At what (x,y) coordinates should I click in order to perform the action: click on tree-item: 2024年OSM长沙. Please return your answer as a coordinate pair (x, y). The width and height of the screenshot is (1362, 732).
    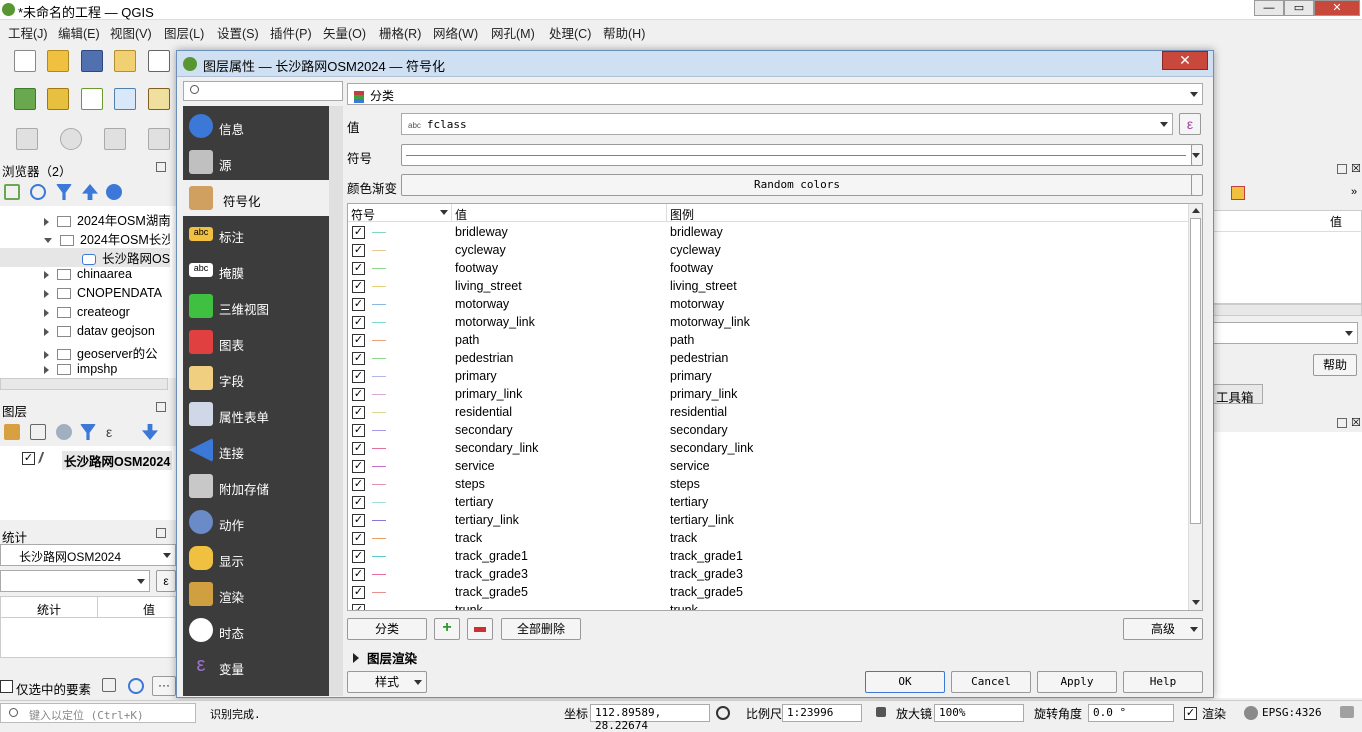
    Looking at the image, I should click on (85, 238).